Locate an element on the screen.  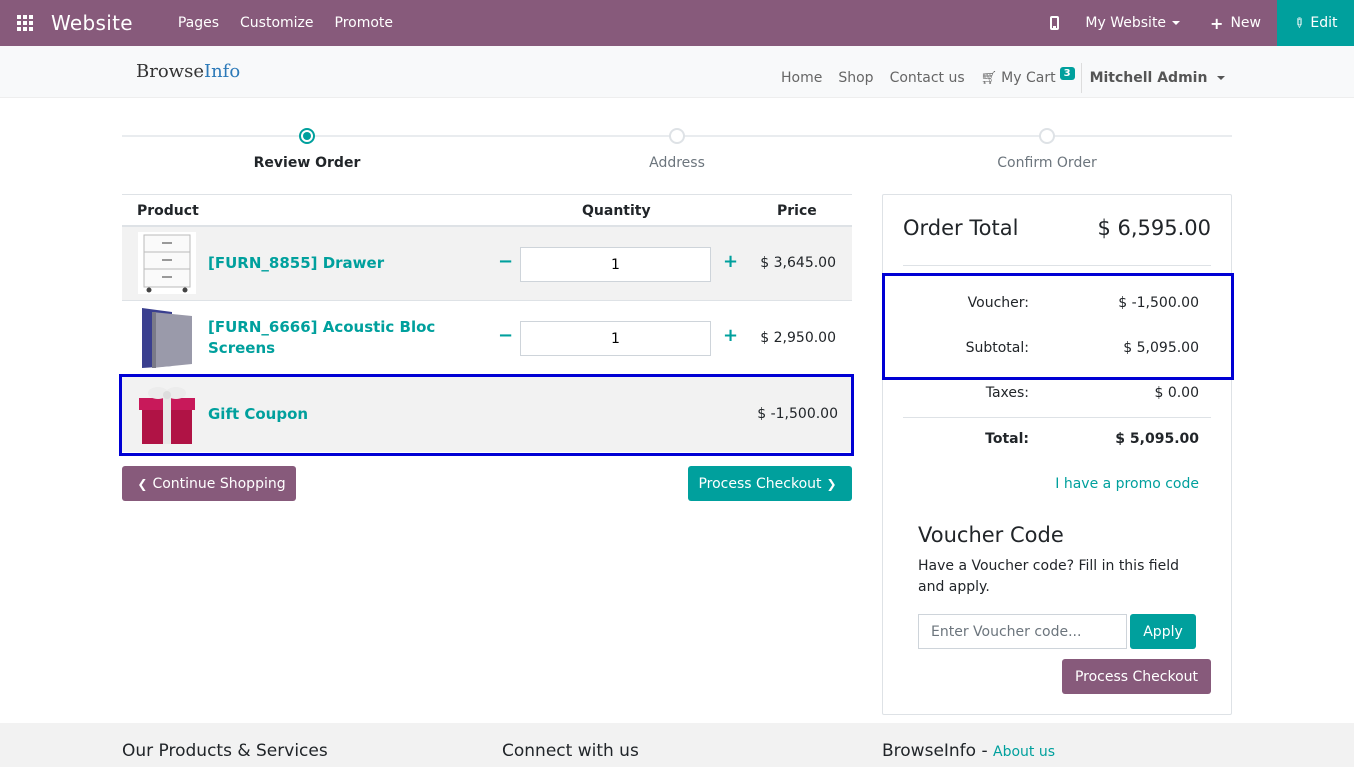
total-row: Total: $ 5,095.00 is located at coordinates (1051, 441).